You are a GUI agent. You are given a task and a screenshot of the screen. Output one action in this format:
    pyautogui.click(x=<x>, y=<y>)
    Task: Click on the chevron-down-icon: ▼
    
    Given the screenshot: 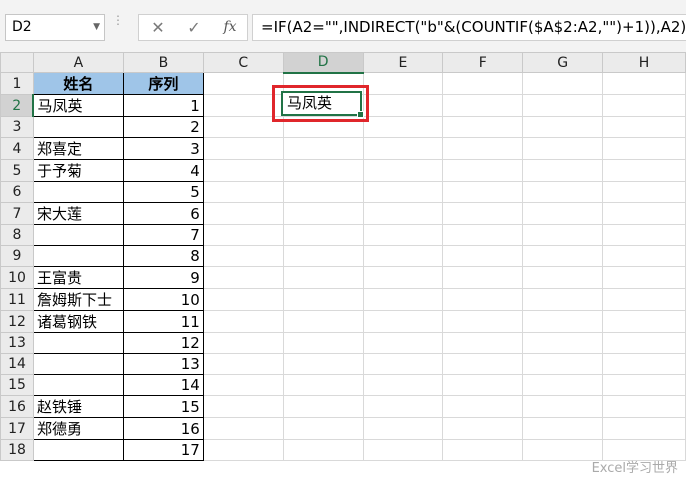 What is the action you would take?
    pyautogui.click(x=96, y=27)
    